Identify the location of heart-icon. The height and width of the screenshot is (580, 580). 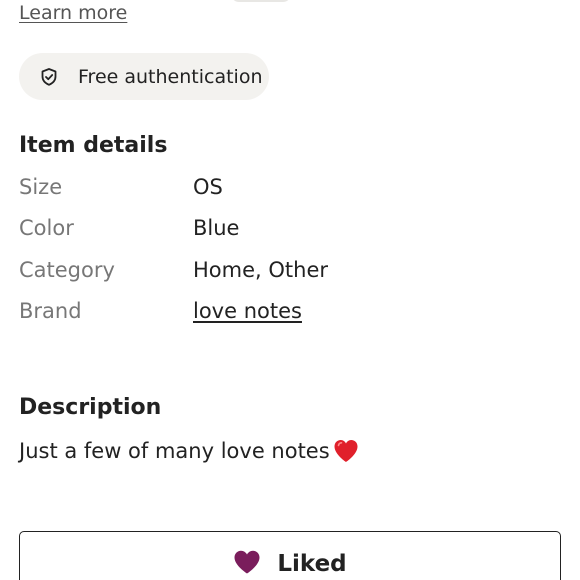
(247, 562).